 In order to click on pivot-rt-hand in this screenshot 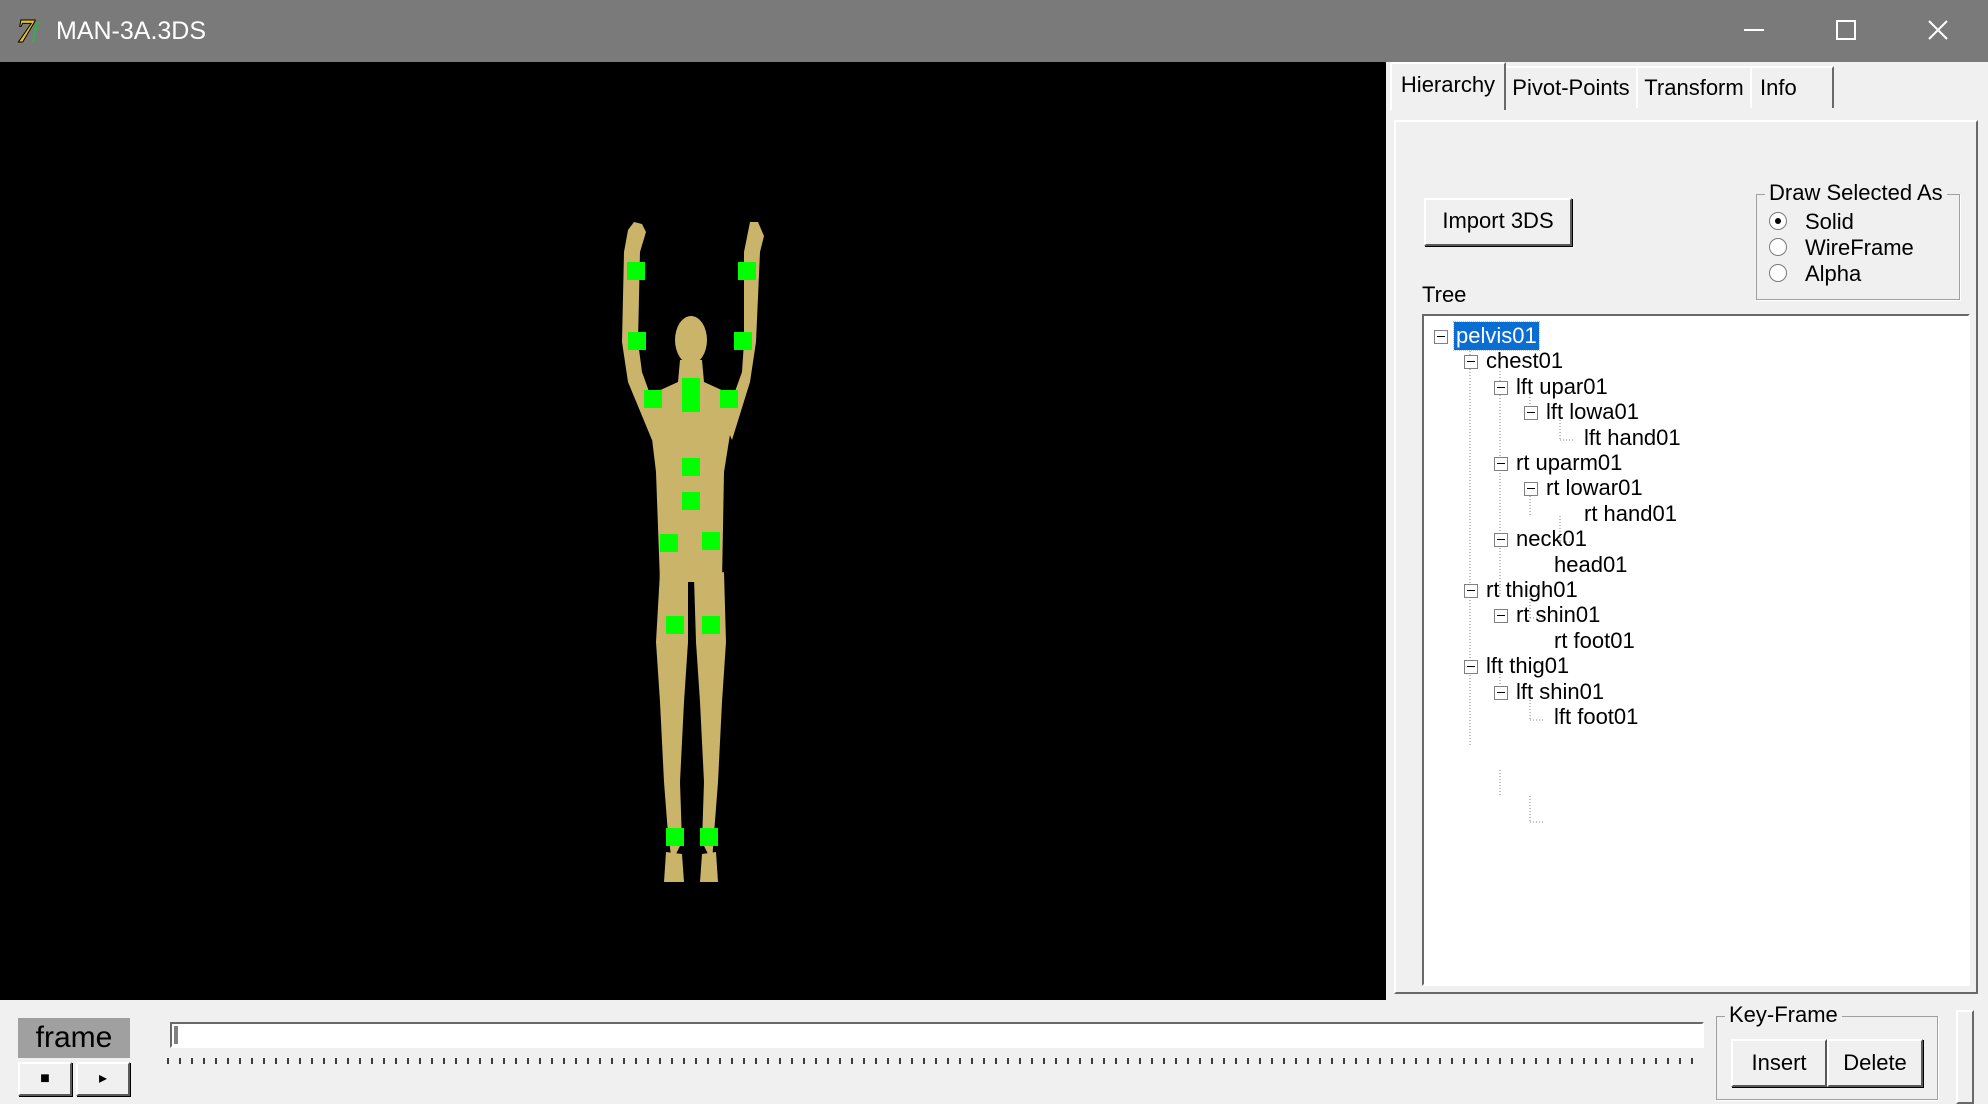, I will do `click(747, 271)`.